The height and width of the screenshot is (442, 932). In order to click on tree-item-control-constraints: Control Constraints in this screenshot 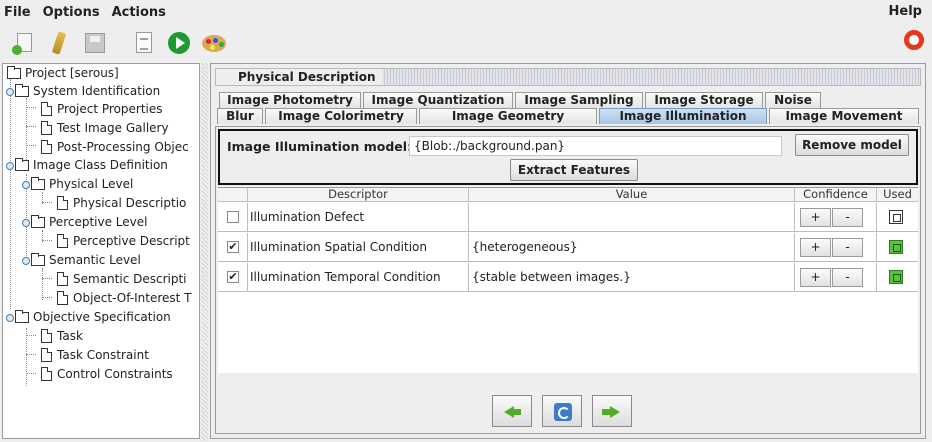, I will do `click(105, 374)`.